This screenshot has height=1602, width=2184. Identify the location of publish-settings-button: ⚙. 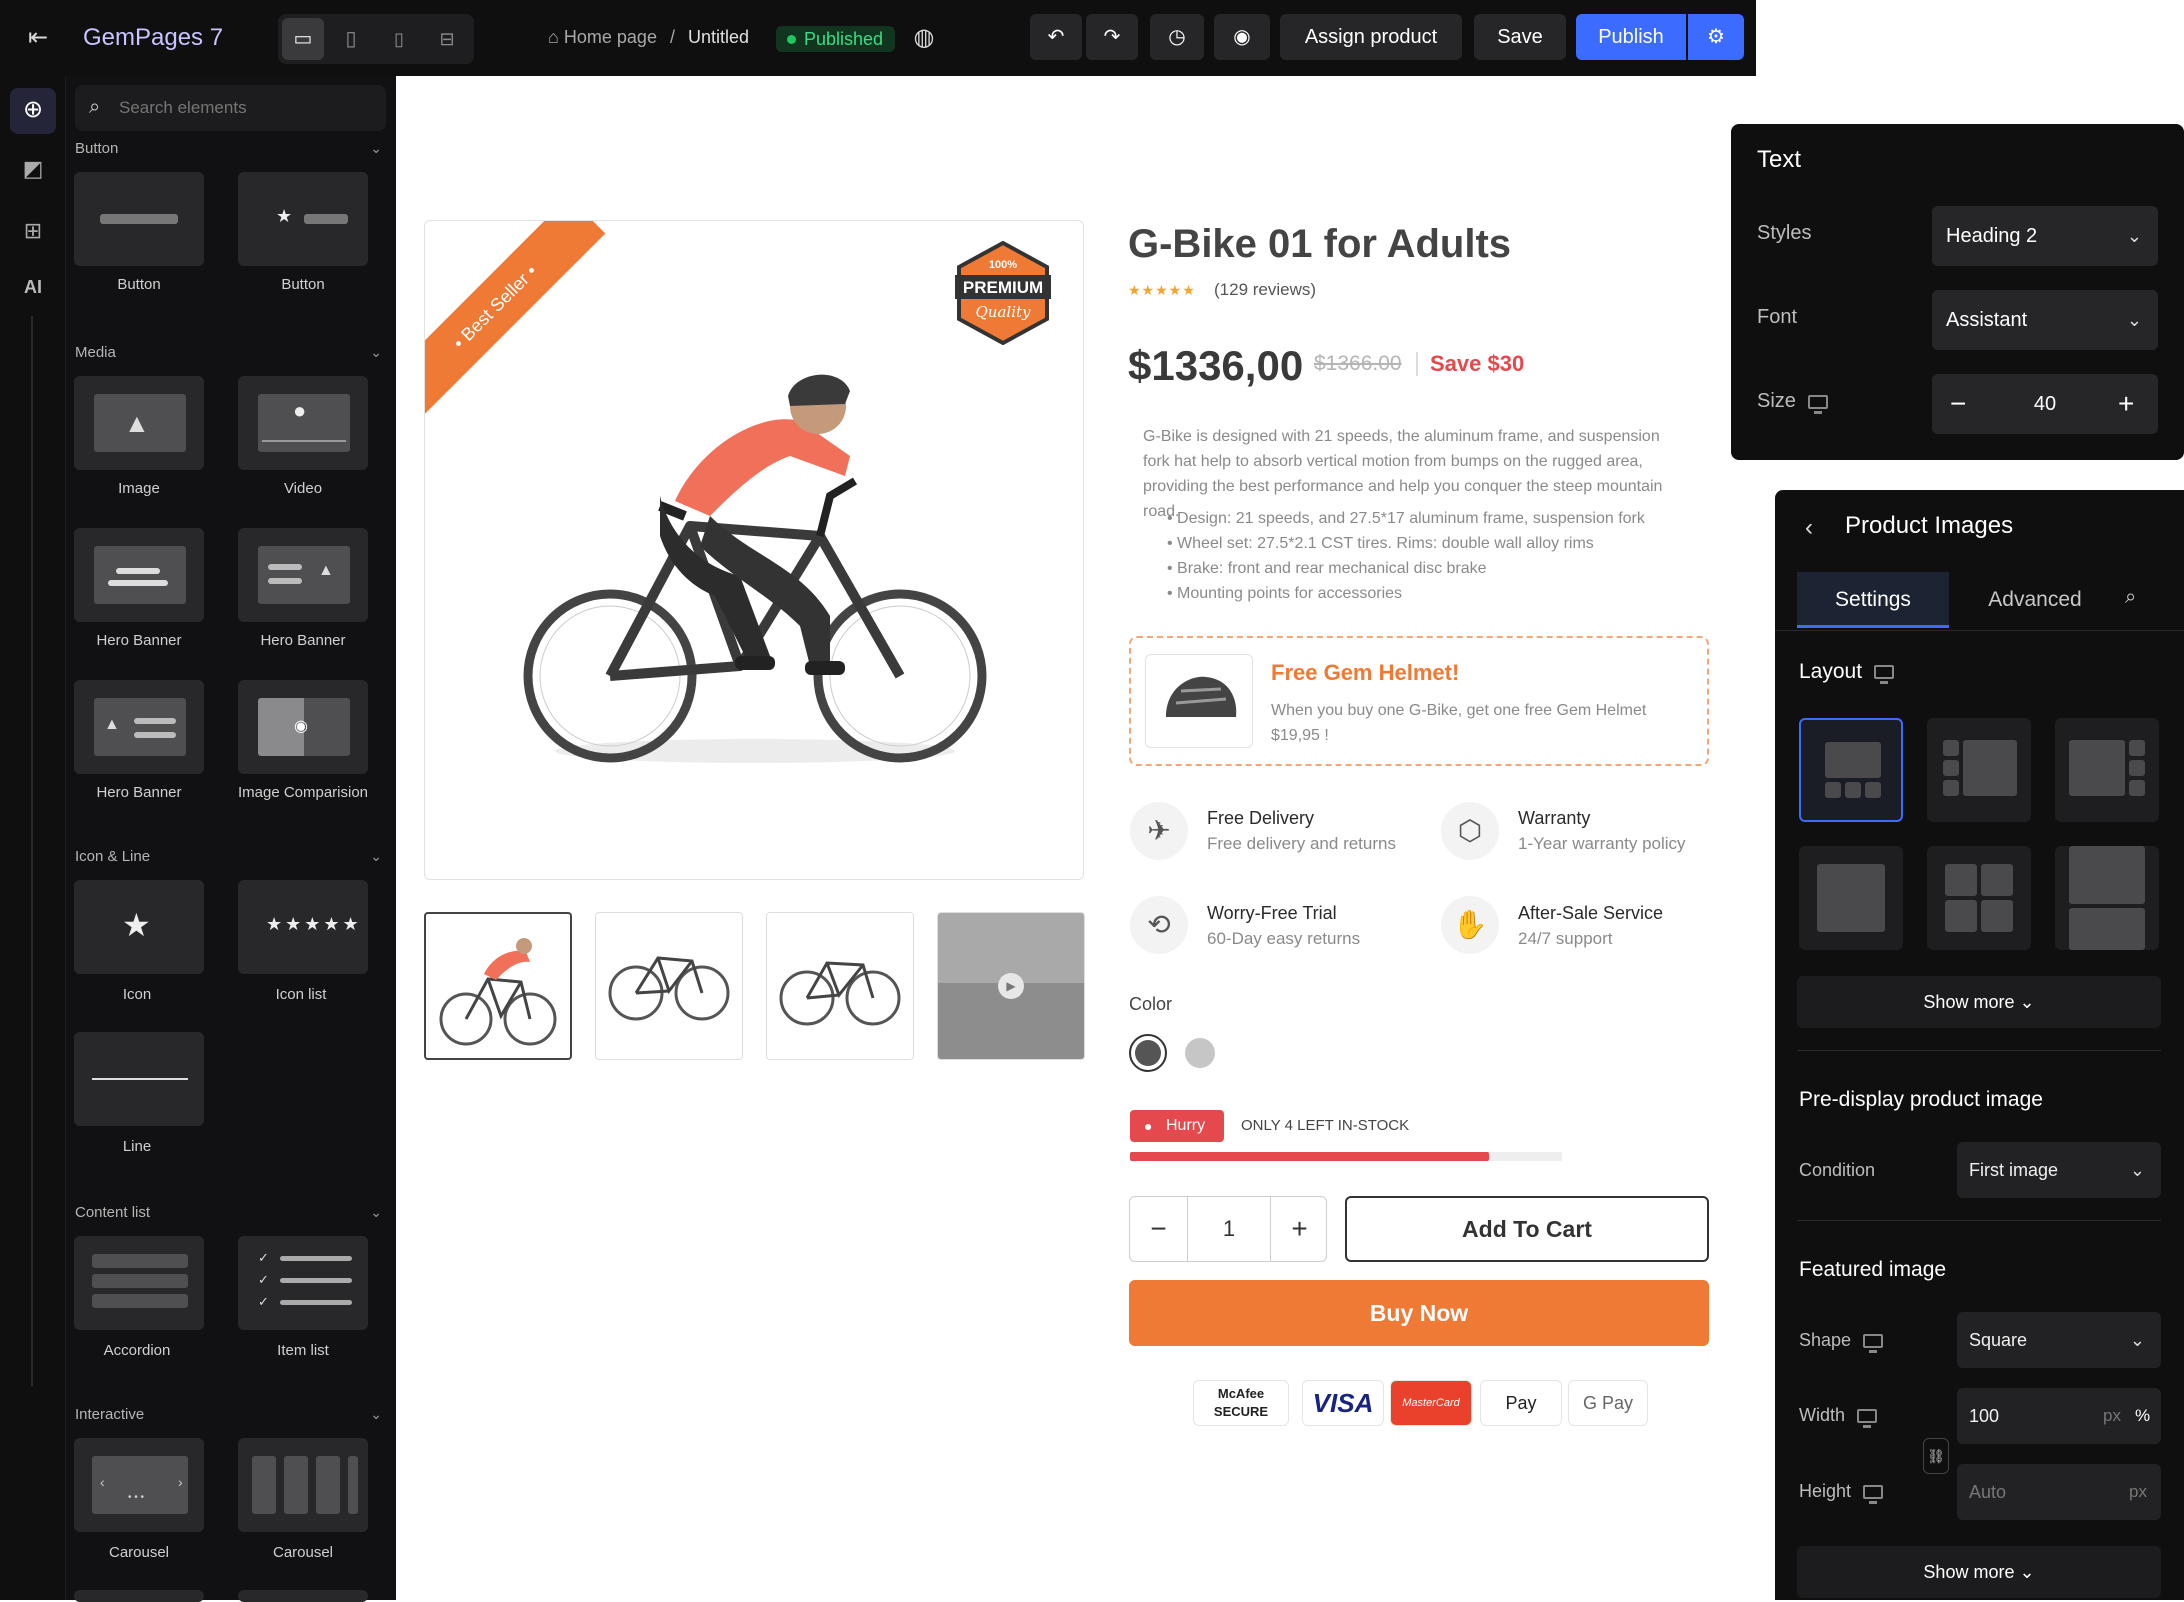
(1716, 37).